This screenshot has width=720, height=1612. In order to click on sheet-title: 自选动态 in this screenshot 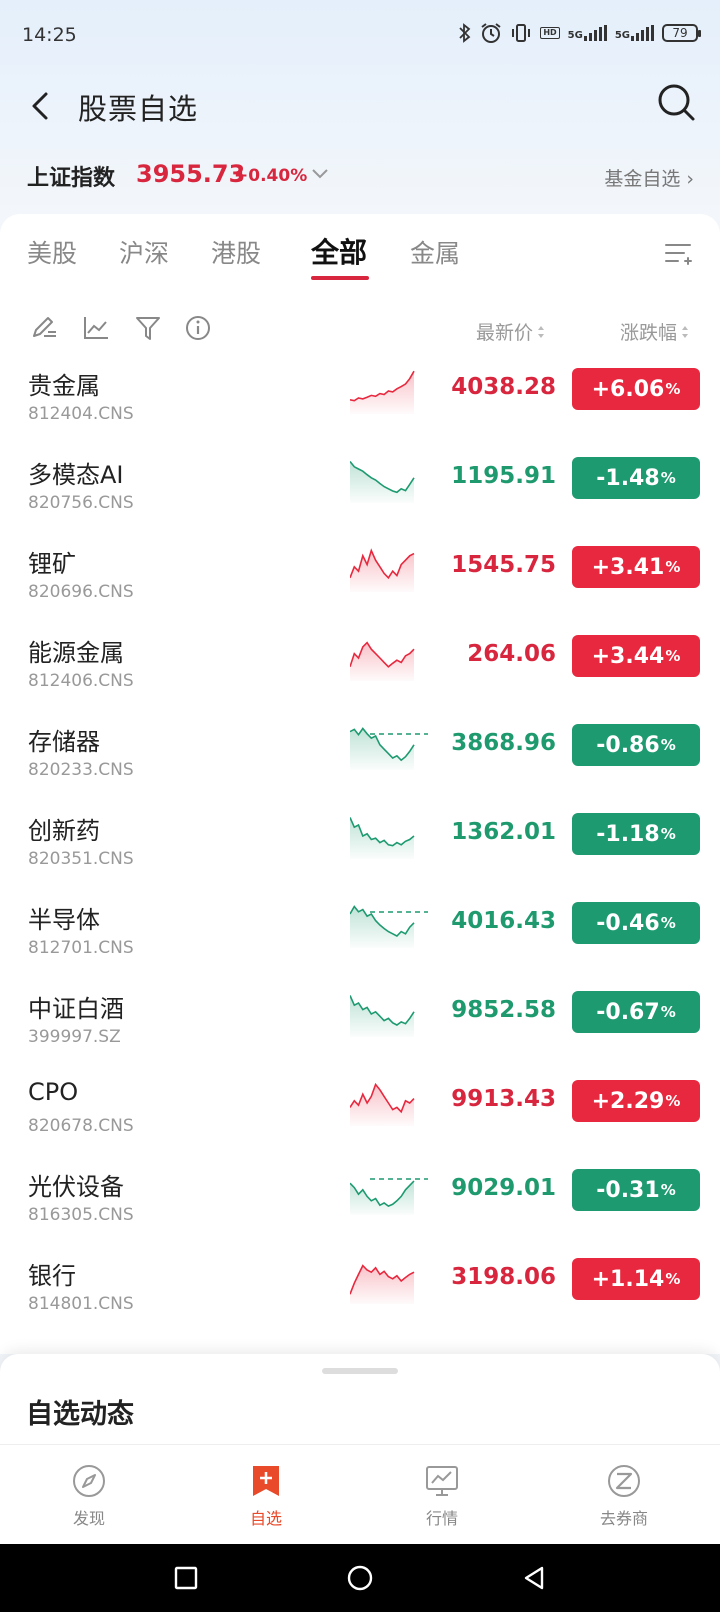, I will do `click(80, 1414)`.